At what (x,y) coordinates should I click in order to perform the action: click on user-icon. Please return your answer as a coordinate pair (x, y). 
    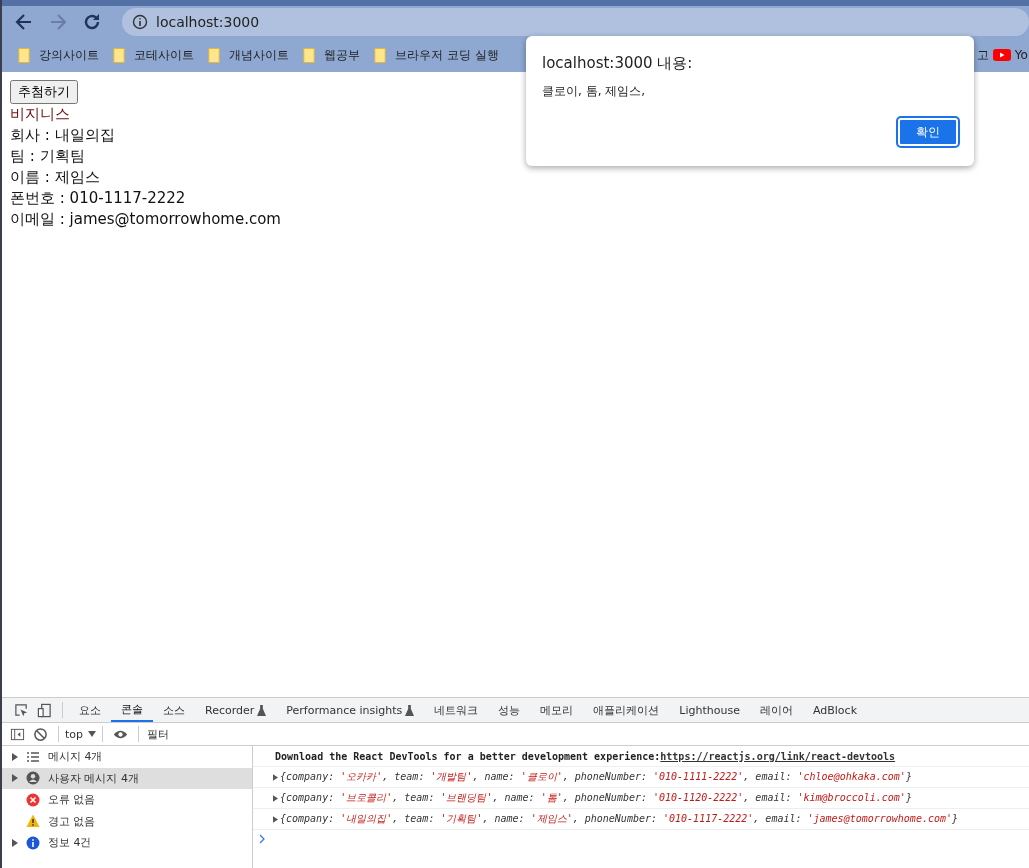
    Looking at the image, I should click on (33, 778).